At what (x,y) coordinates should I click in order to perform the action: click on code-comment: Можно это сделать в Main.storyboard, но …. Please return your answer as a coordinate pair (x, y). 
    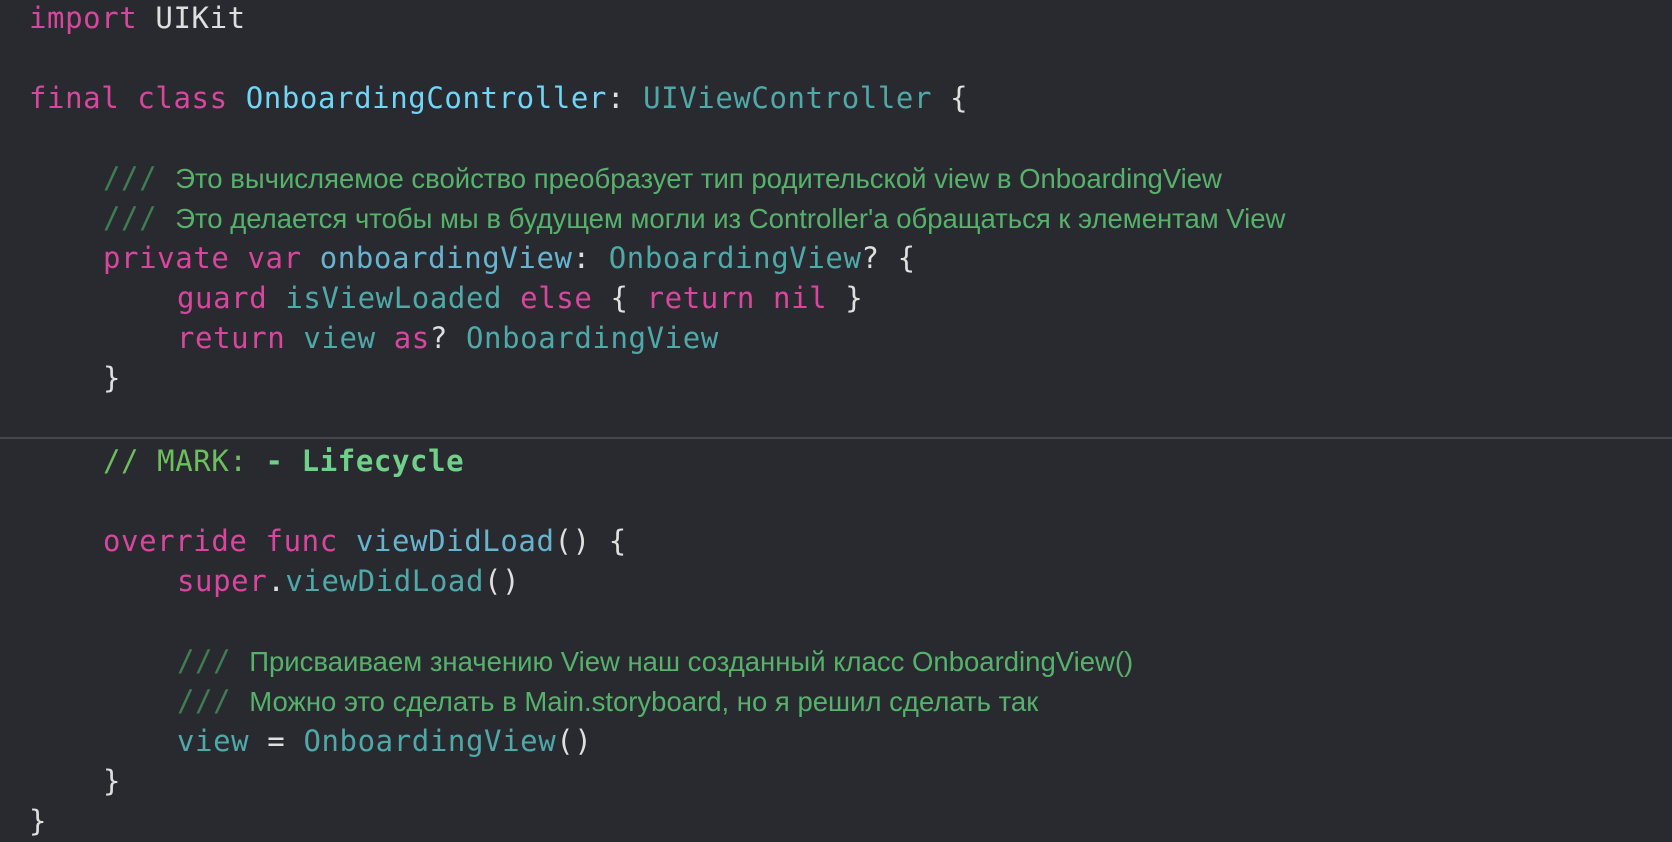
    Looking at the image, I should click on (644, 701).